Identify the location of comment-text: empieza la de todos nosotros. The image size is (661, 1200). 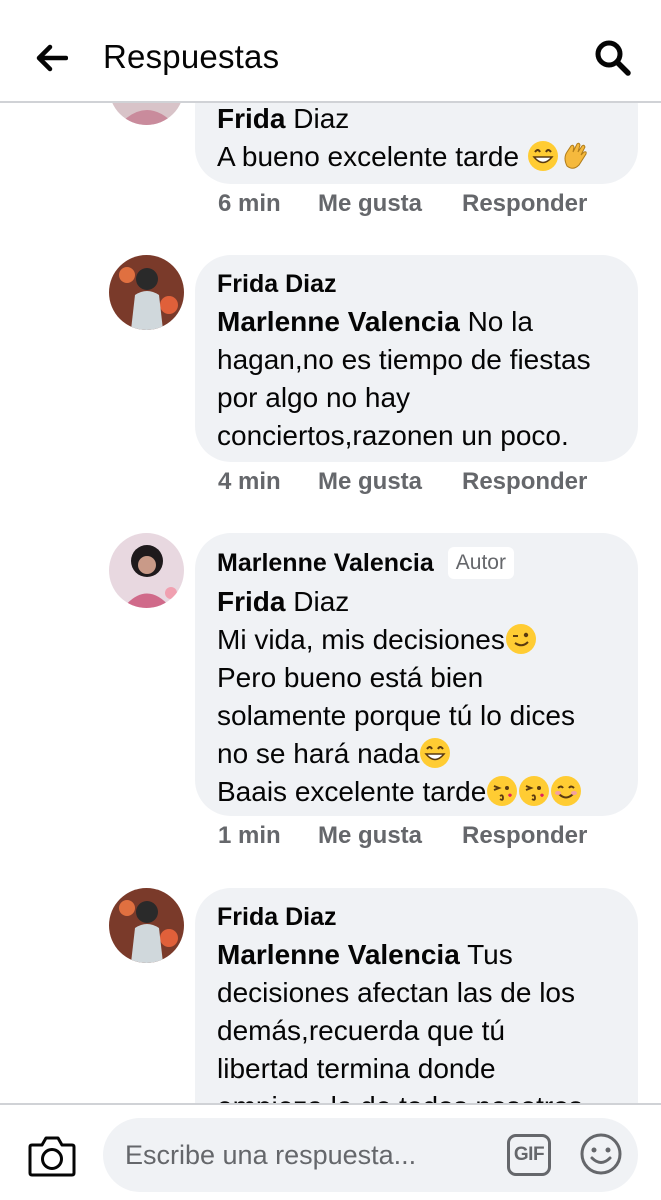
(416, 1095).